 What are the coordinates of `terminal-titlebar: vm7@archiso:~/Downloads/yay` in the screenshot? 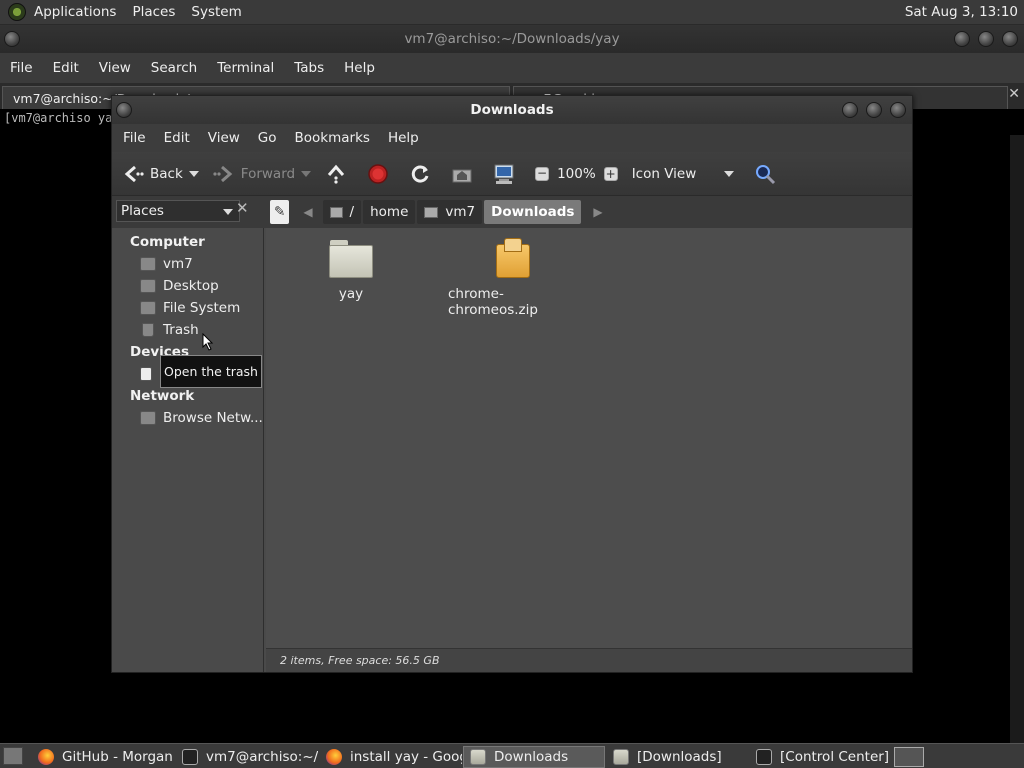 It's located at (512, 39).